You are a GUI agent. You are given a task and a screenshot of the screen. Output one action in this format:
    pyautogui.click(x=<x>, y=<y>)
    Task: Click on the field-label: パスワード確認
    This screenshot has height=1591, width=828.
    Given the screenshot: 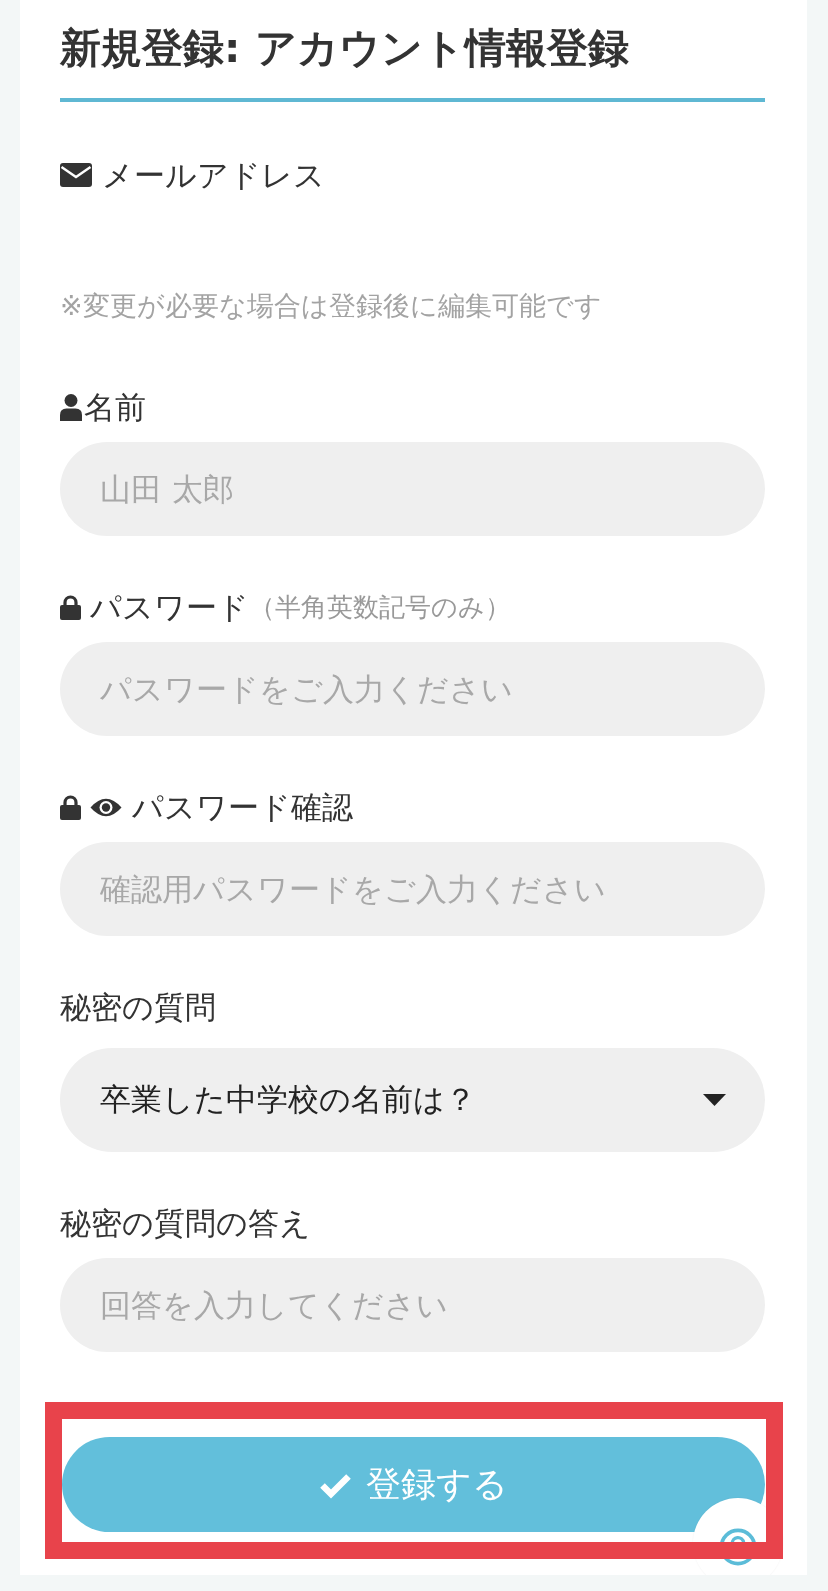 What is the action you would take?
    pyautogui.click(x=242, y=807)
    